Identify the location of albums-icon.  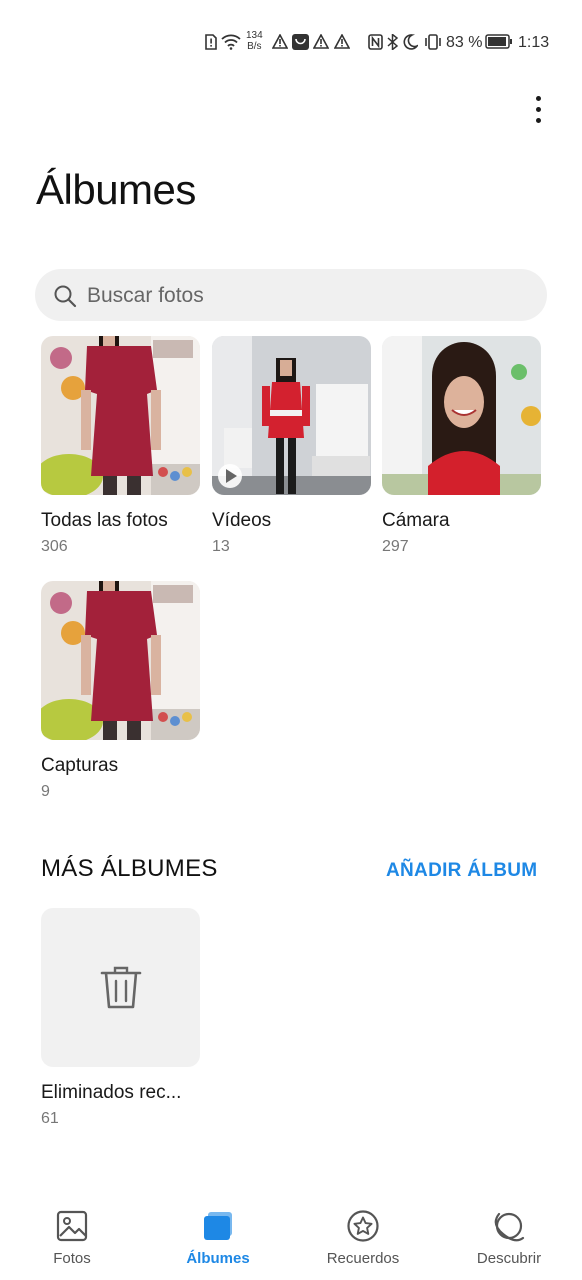
(218, 1226).